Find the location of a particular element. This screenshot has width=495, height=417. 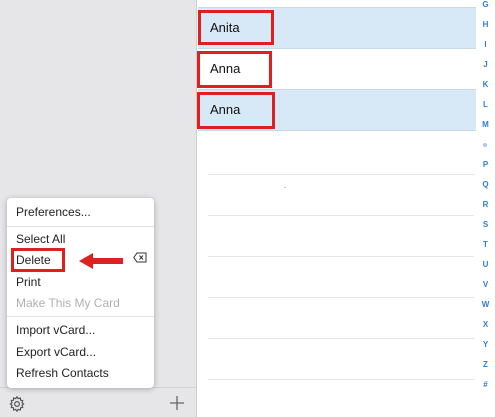

anita-highlight-box is located at coordinates (236, 27).